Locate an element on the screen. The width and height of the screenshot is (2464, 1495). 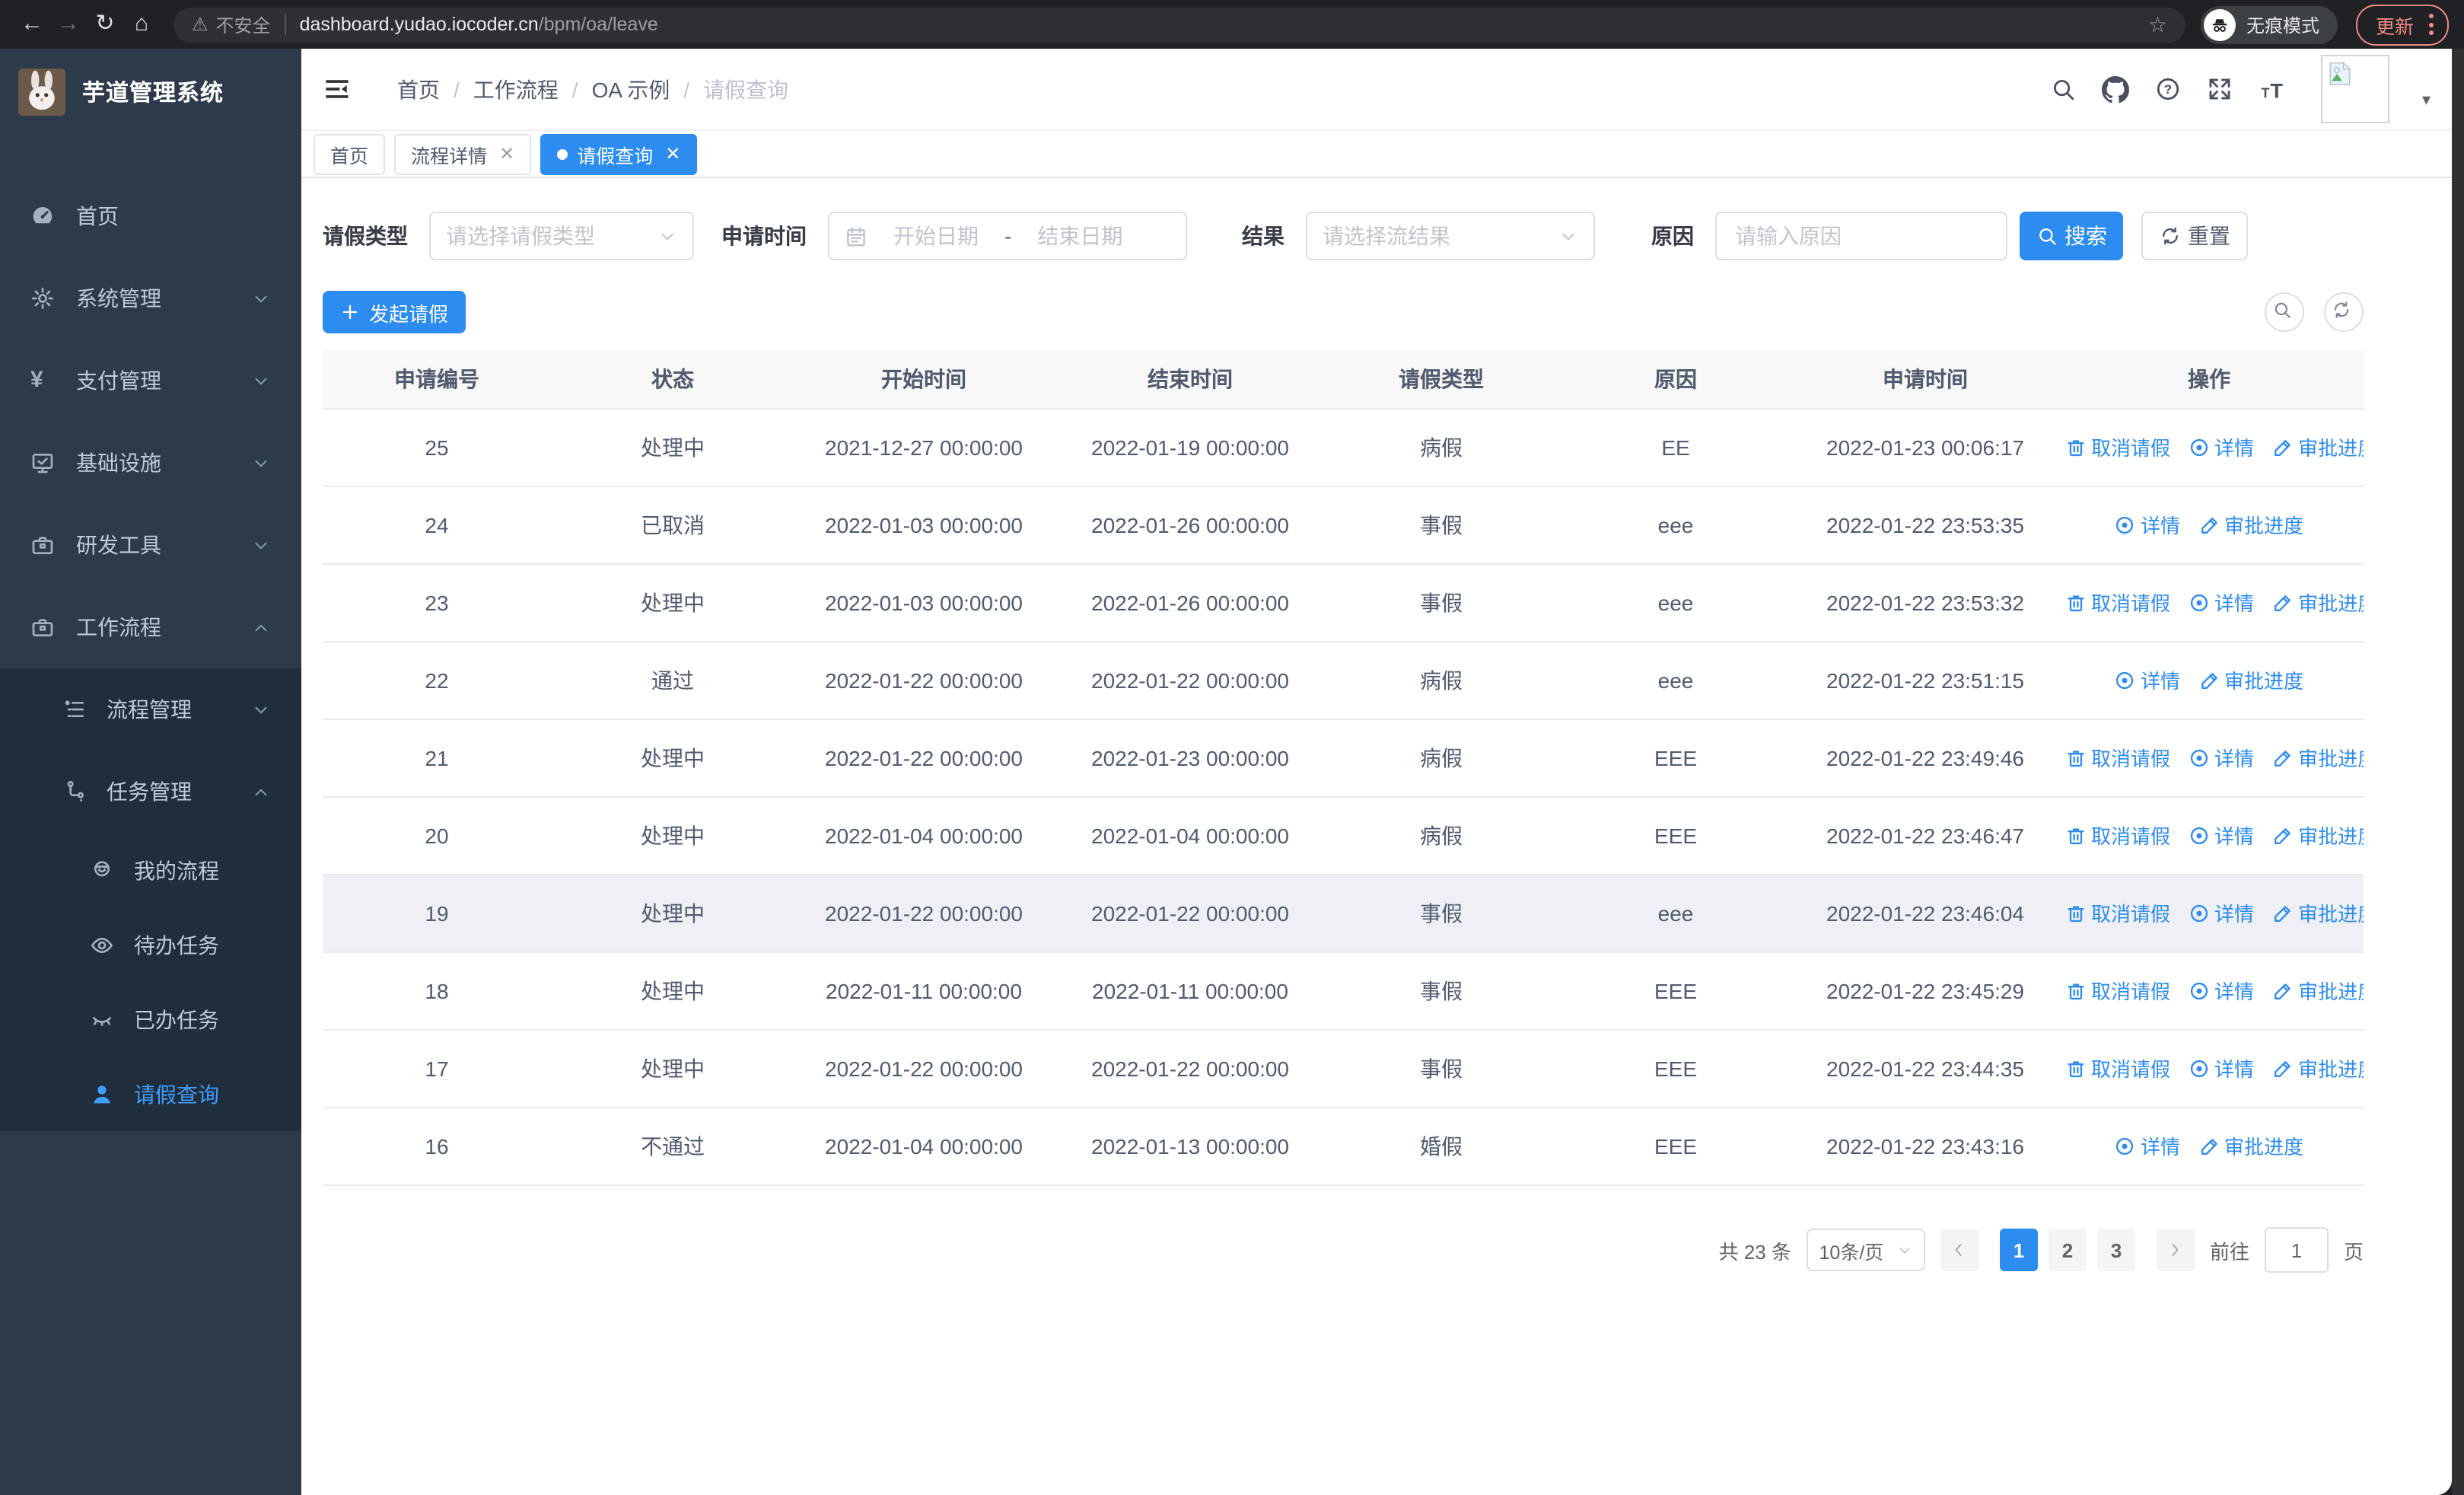
sidebar-item-workflow: 工作流程 is located at coordinates (150, 627).